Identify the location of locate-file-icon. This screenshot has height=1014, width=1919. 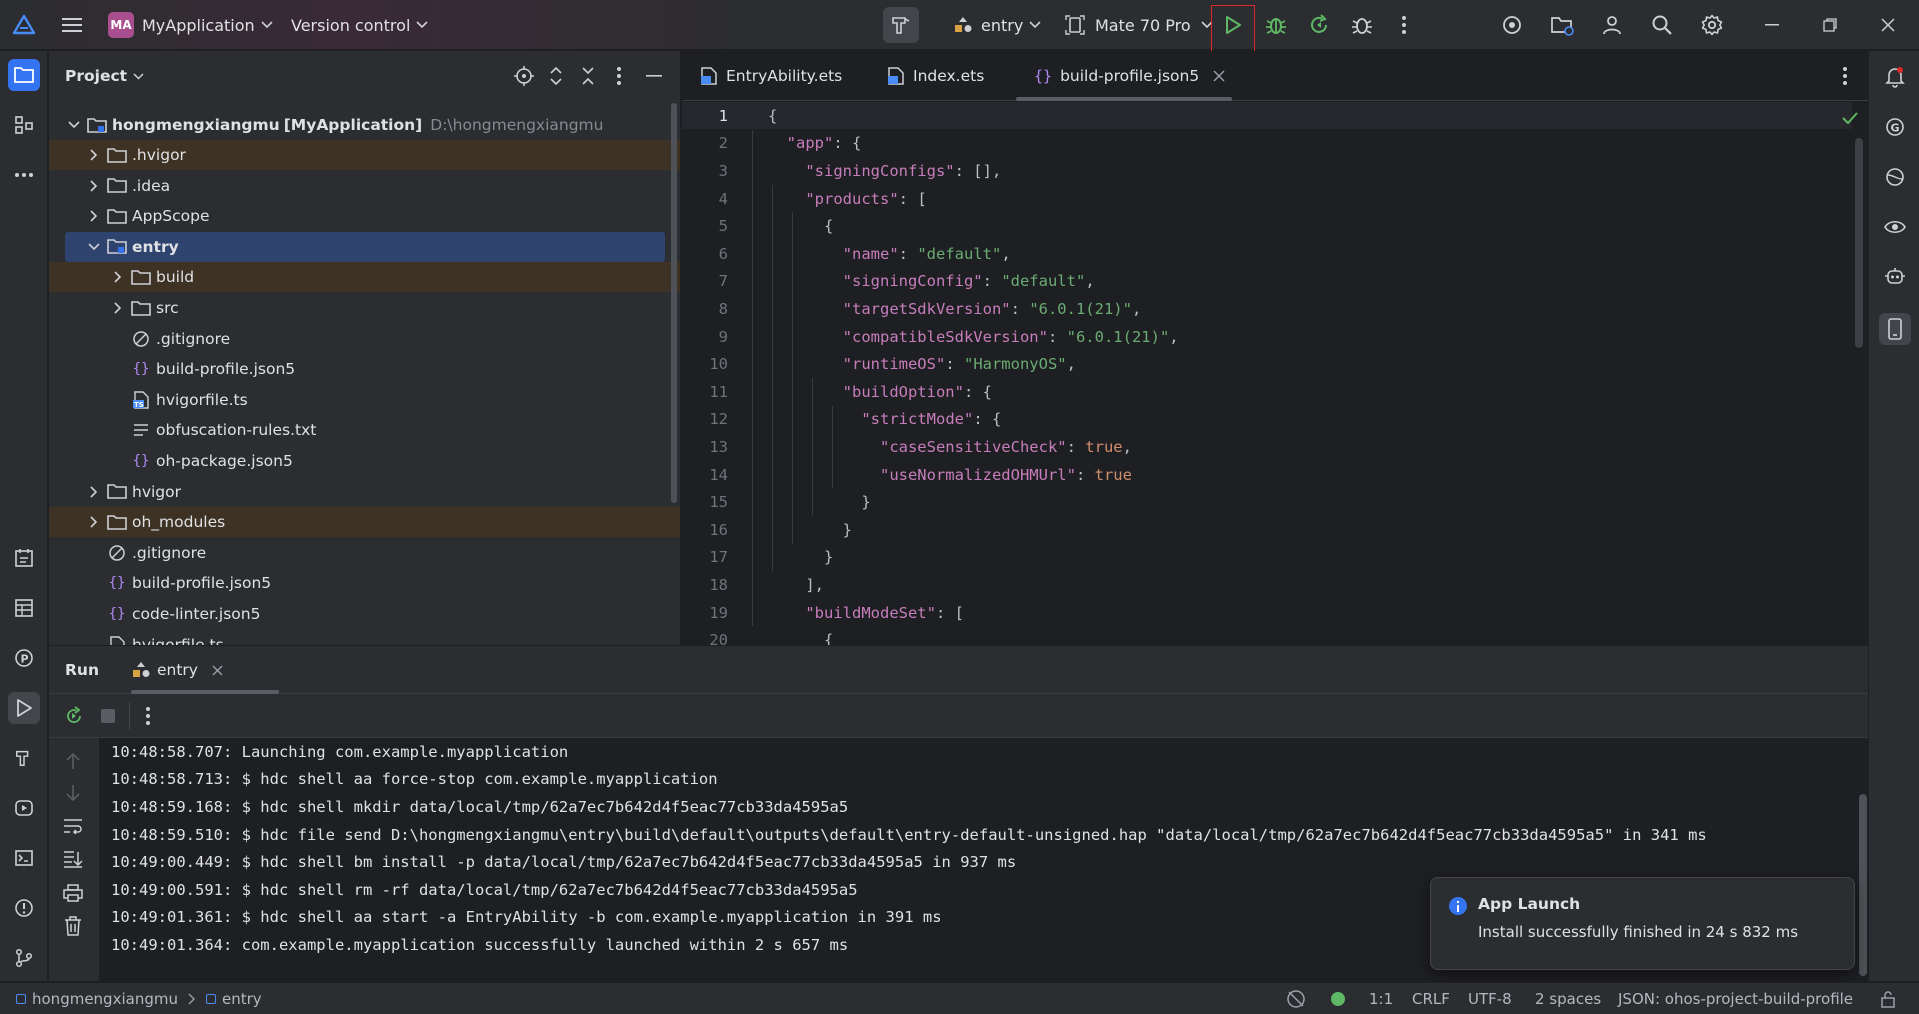
(524, 76).